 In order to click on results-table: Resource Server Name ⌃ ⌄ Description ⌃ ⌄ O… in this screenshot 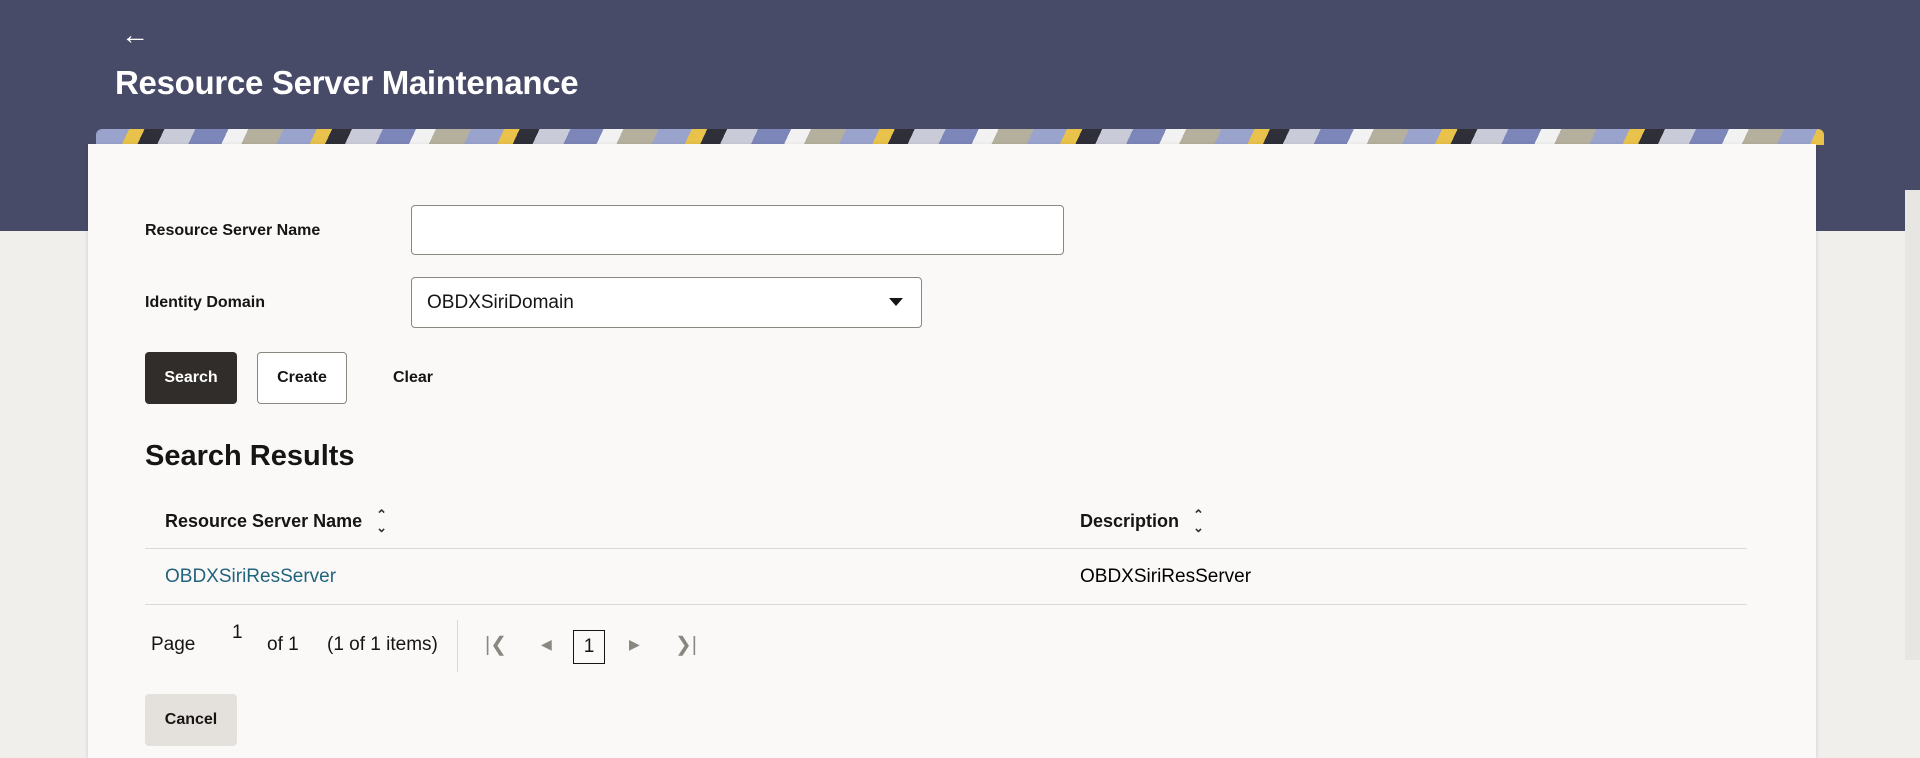, I will do `click(946, 549)`.